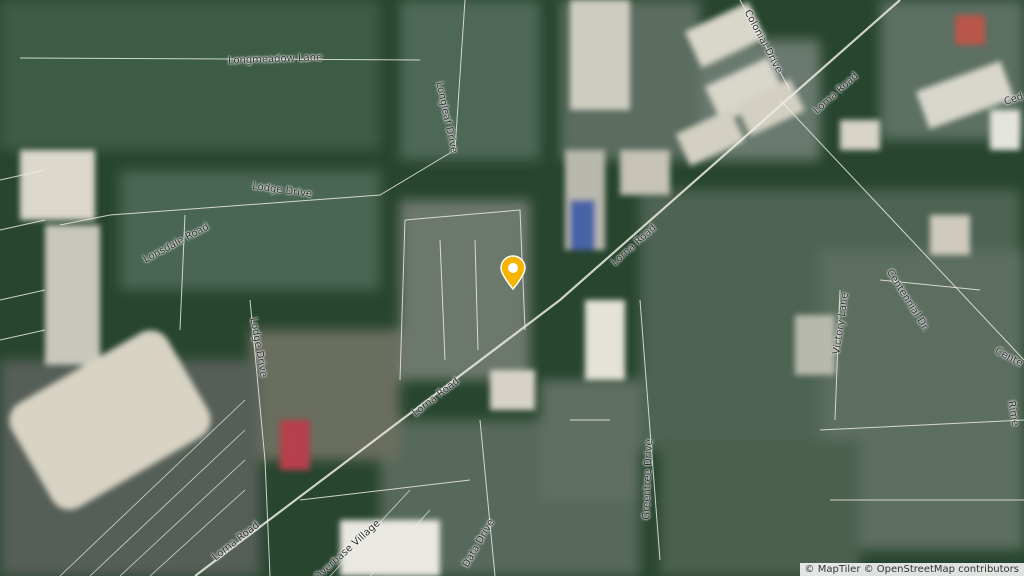 Image resolution: width=1024 pixels, height=576 pixels. Describe the element at coordinates (513, 273) in the screenshot. I see `location-pin-icon` at that location.